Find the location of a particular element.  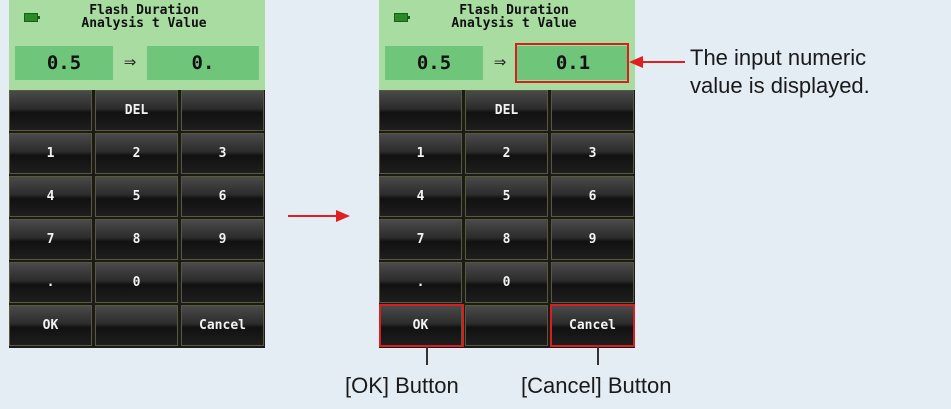

ok-button-caption: [OK] Button is located at coordinates (402, 385).